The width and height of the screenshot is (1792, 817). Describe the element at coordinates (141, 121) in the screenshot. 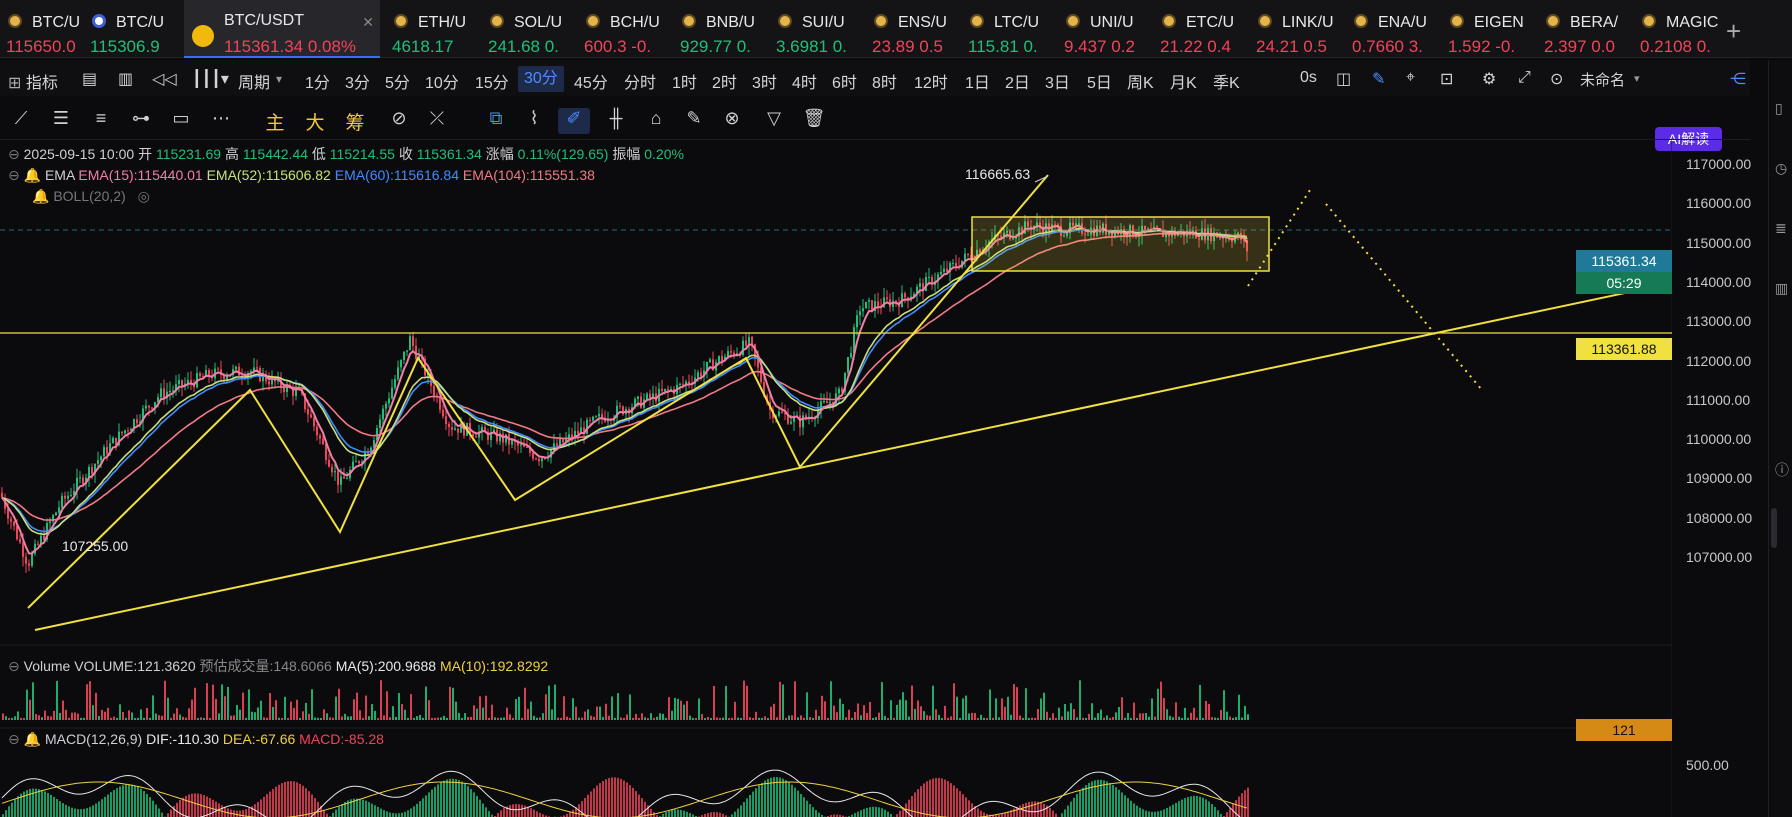

I see `crosshair-tool-icon: ⊶` at that location.